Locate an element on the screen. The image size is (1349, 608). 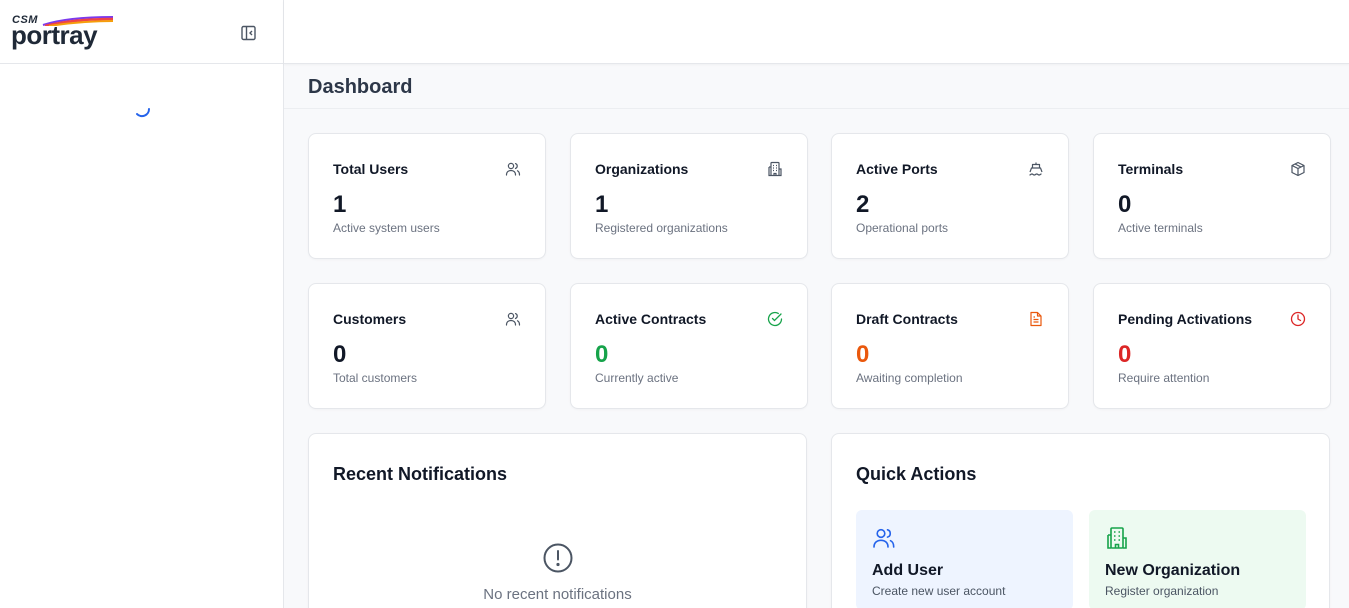
stat-description: Registered organizations is located at coordinates (661, 228).